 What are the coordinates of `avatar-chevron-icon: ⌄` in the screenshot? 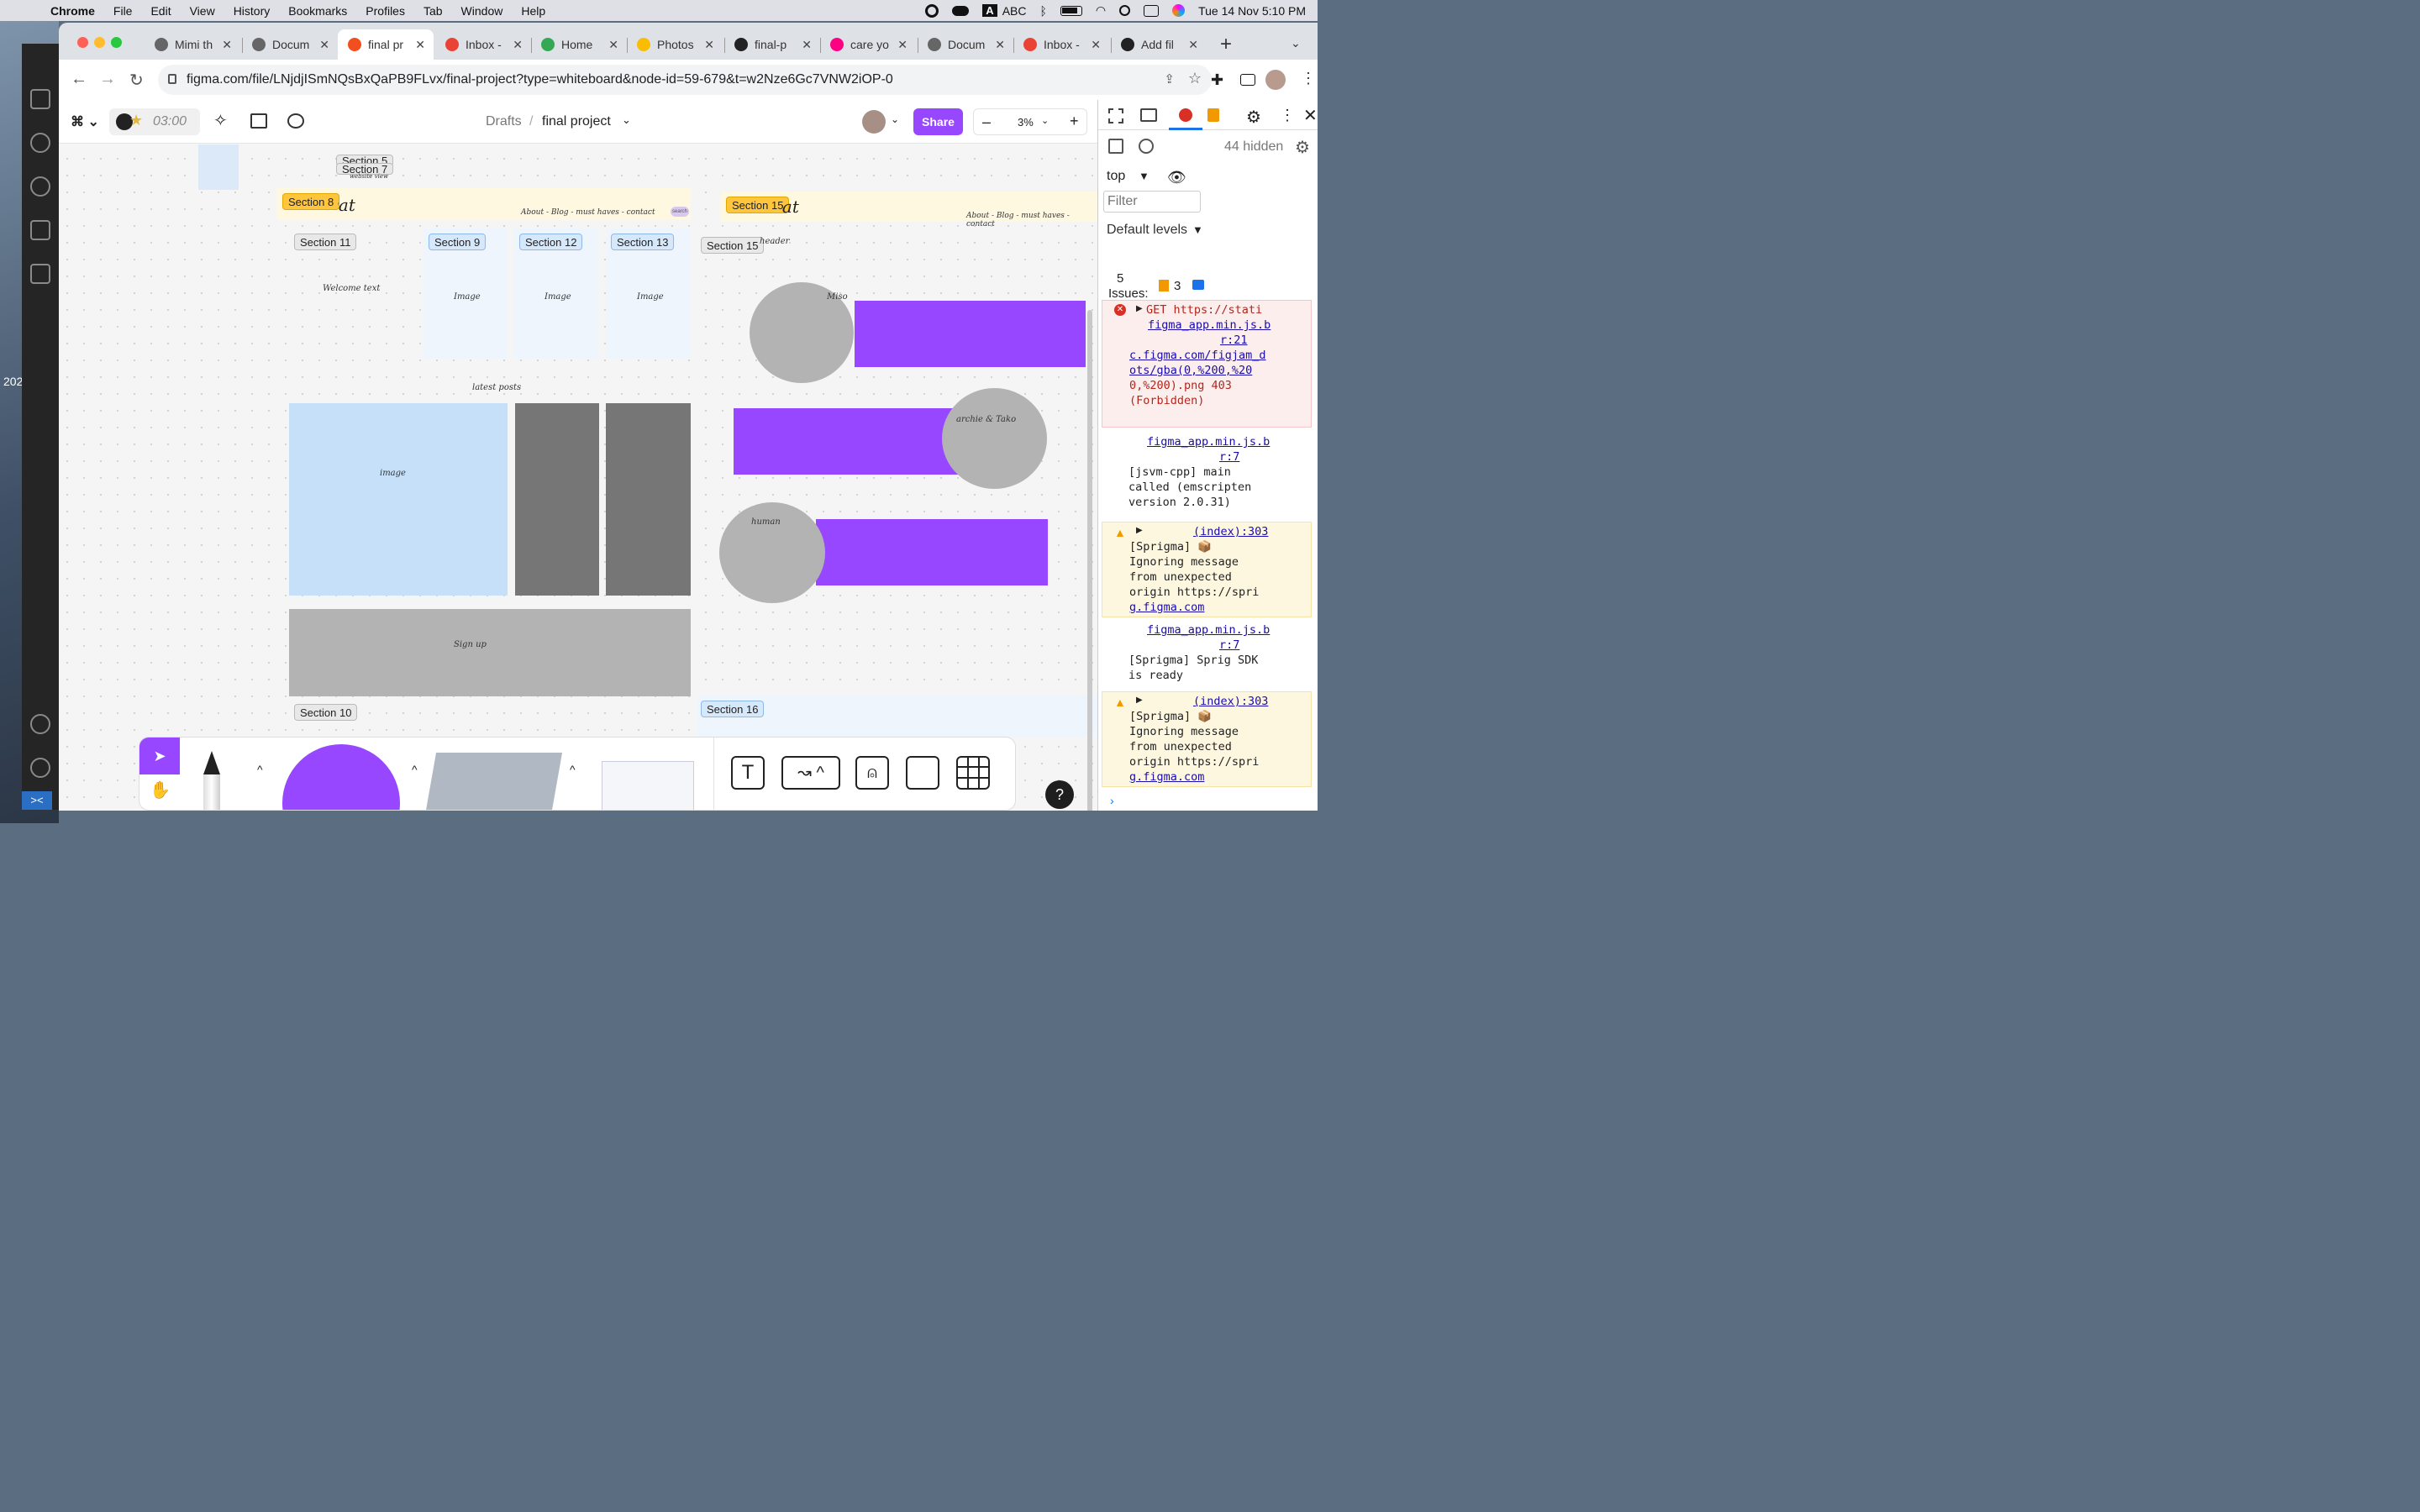 It's located at (895, 119).